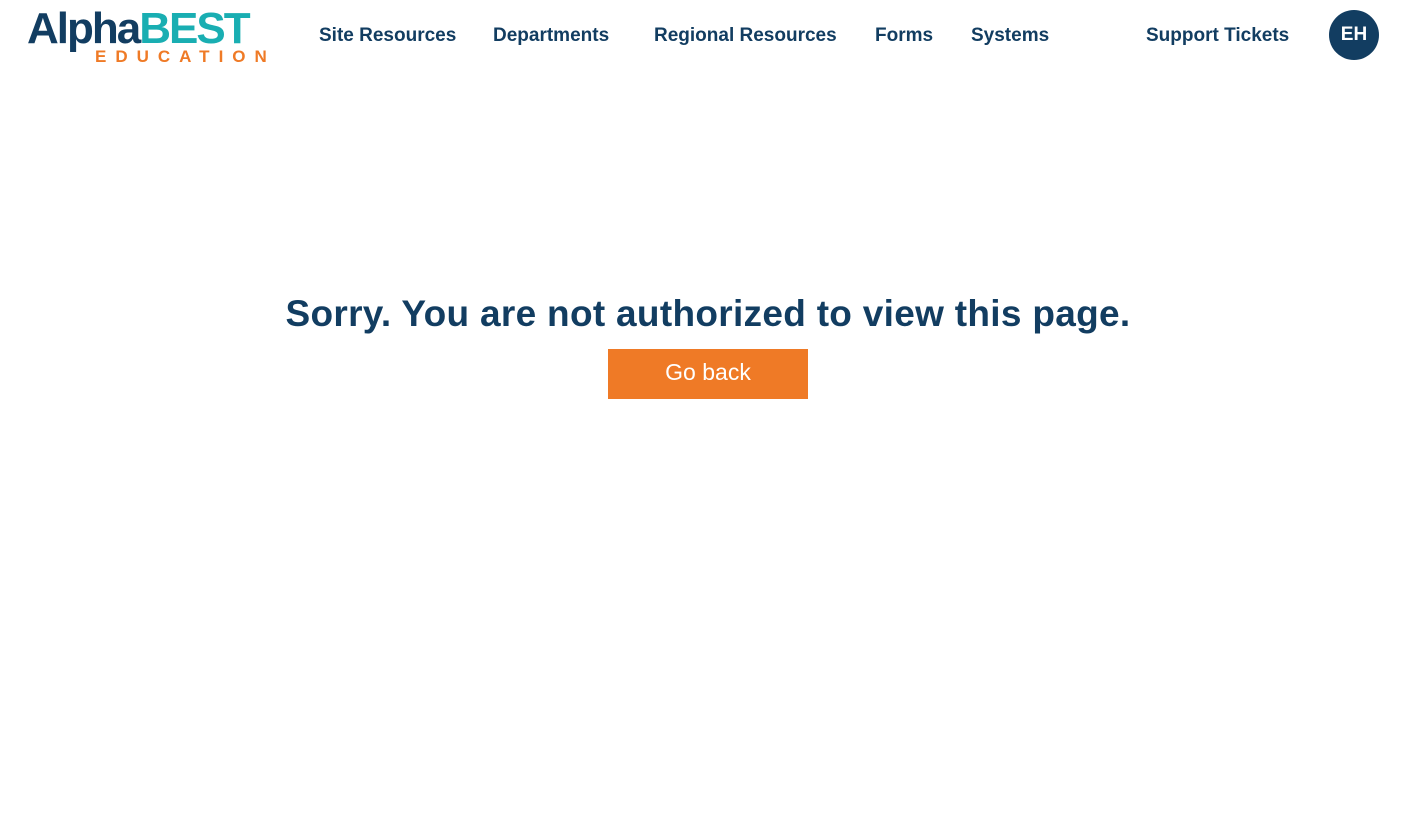  What do you see at coordinates (745, 36) in the screenshot?
I see `nav-regional-resources: Regional Resources` at bounding box center [745, 36].